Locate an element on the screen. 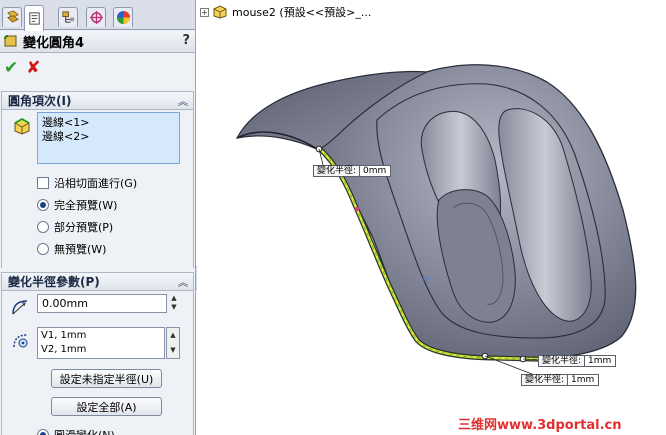 This screenshot has height=435, width=666. variable-radius-title: 變化半徑參數(P) is located at coordinates (54, 282).